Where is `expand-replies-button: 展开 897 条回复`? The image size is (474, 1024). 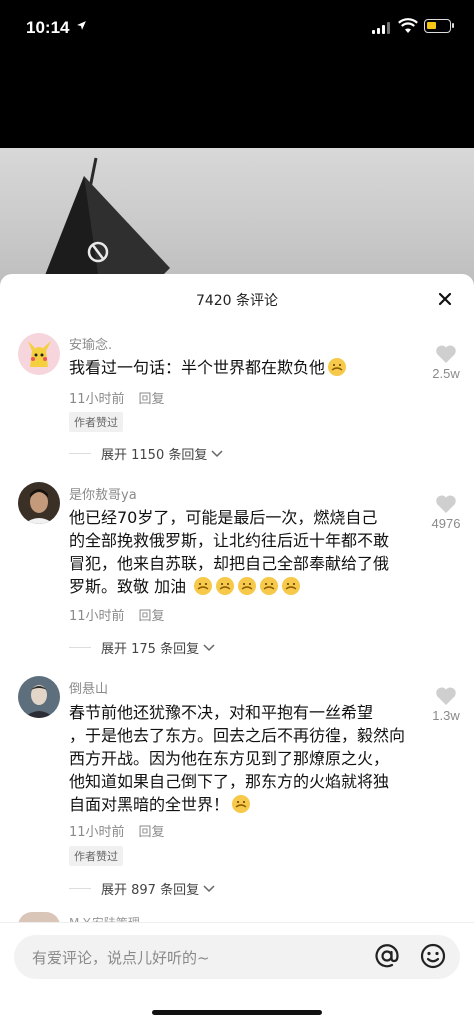 expand-replies-button: 展开 897 条回复 is located at coordinates (142, 888).